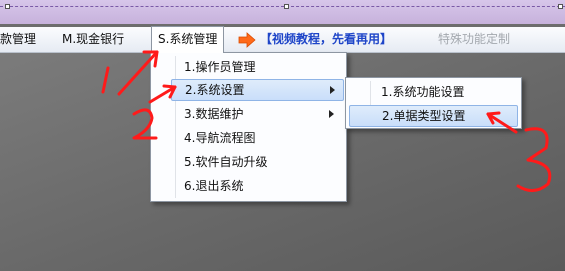  Describe the element at coordinates (474, 39) in the screenshot. I see `menu-special-customization: 特殊功能定制` at that location.